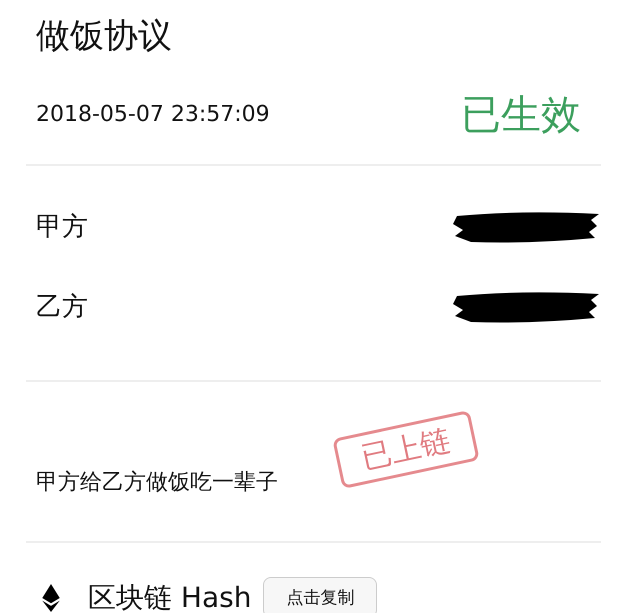  What do you see at coordinates (62, 307) in the screenshot?
I see `party-label: 乙方` at bounding box center [62, 307].